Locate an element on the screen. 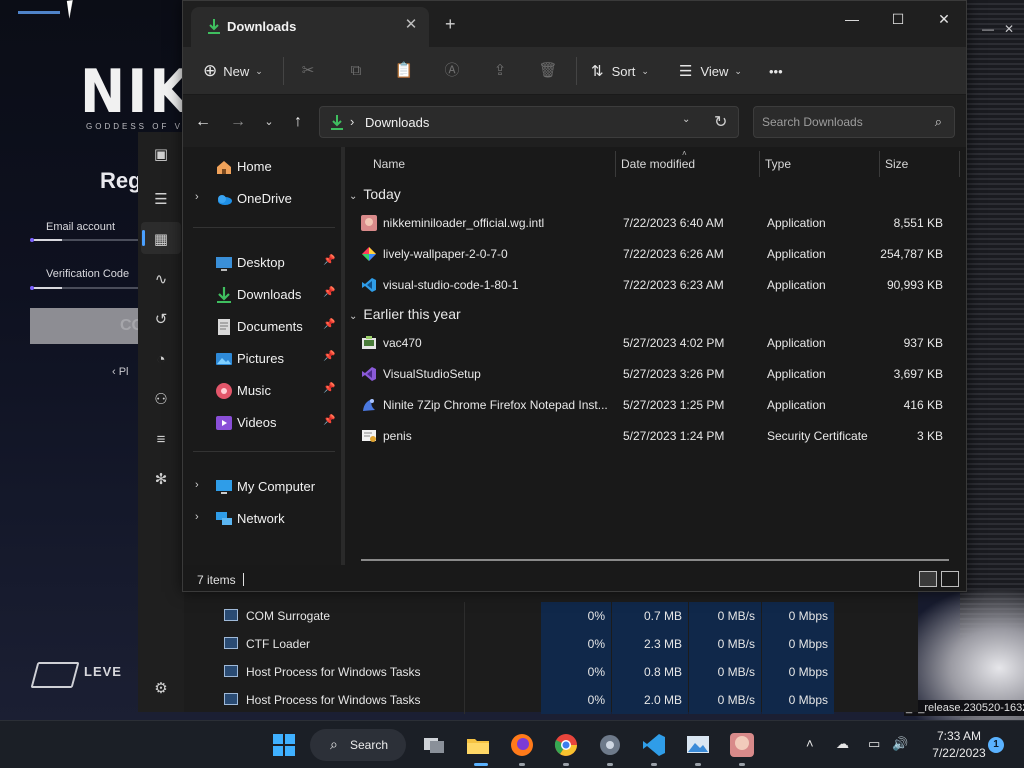 This screenshot has width=1024, height=768. tab-close-icon: ✕ is located at coordinates (411, 25).